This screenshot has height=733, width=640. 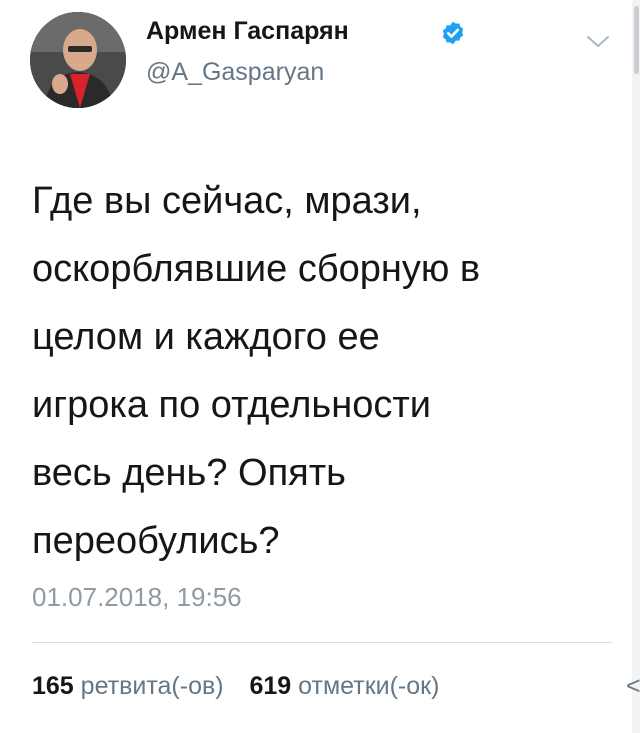 I want to click on tweet-text-line: игрока по отдельности, so click(x=231, y=405).